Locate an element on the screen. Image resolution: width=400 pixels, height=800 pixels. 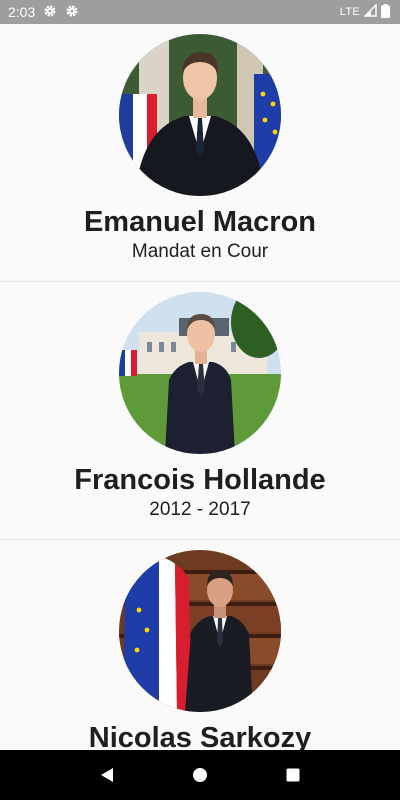
president-term: Mandat en Cour is located at coordinates (200, 251).